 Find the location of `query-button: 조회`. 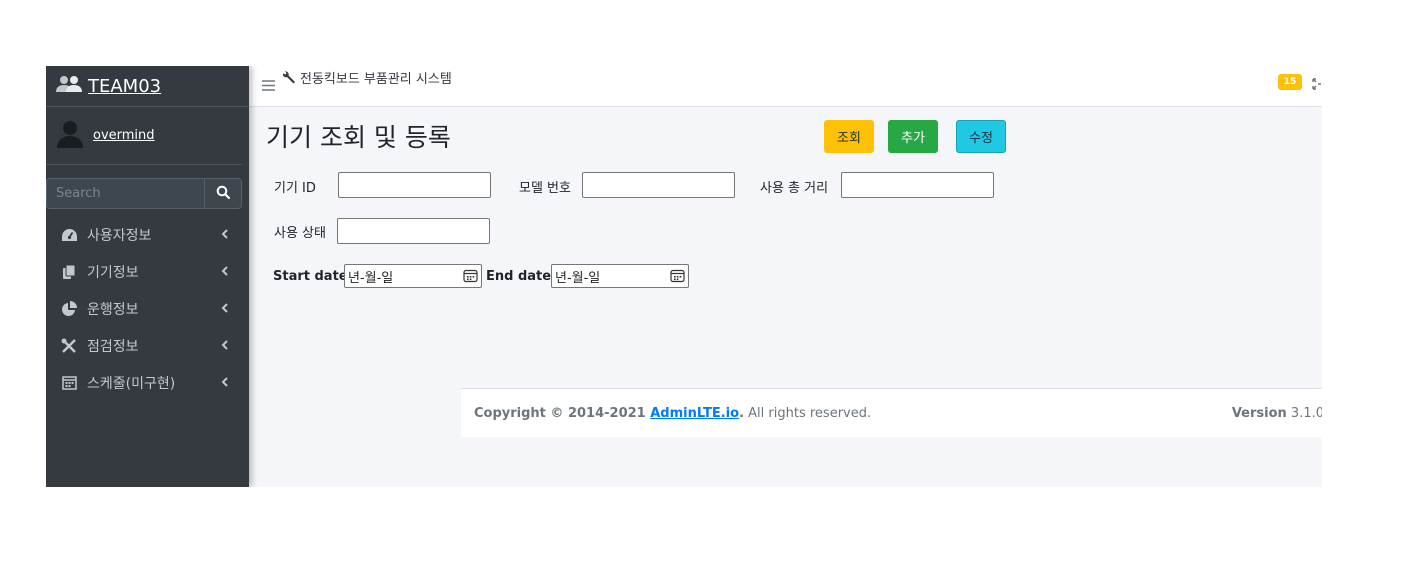

query-button: 조회 is located at coordinates (849, 136).